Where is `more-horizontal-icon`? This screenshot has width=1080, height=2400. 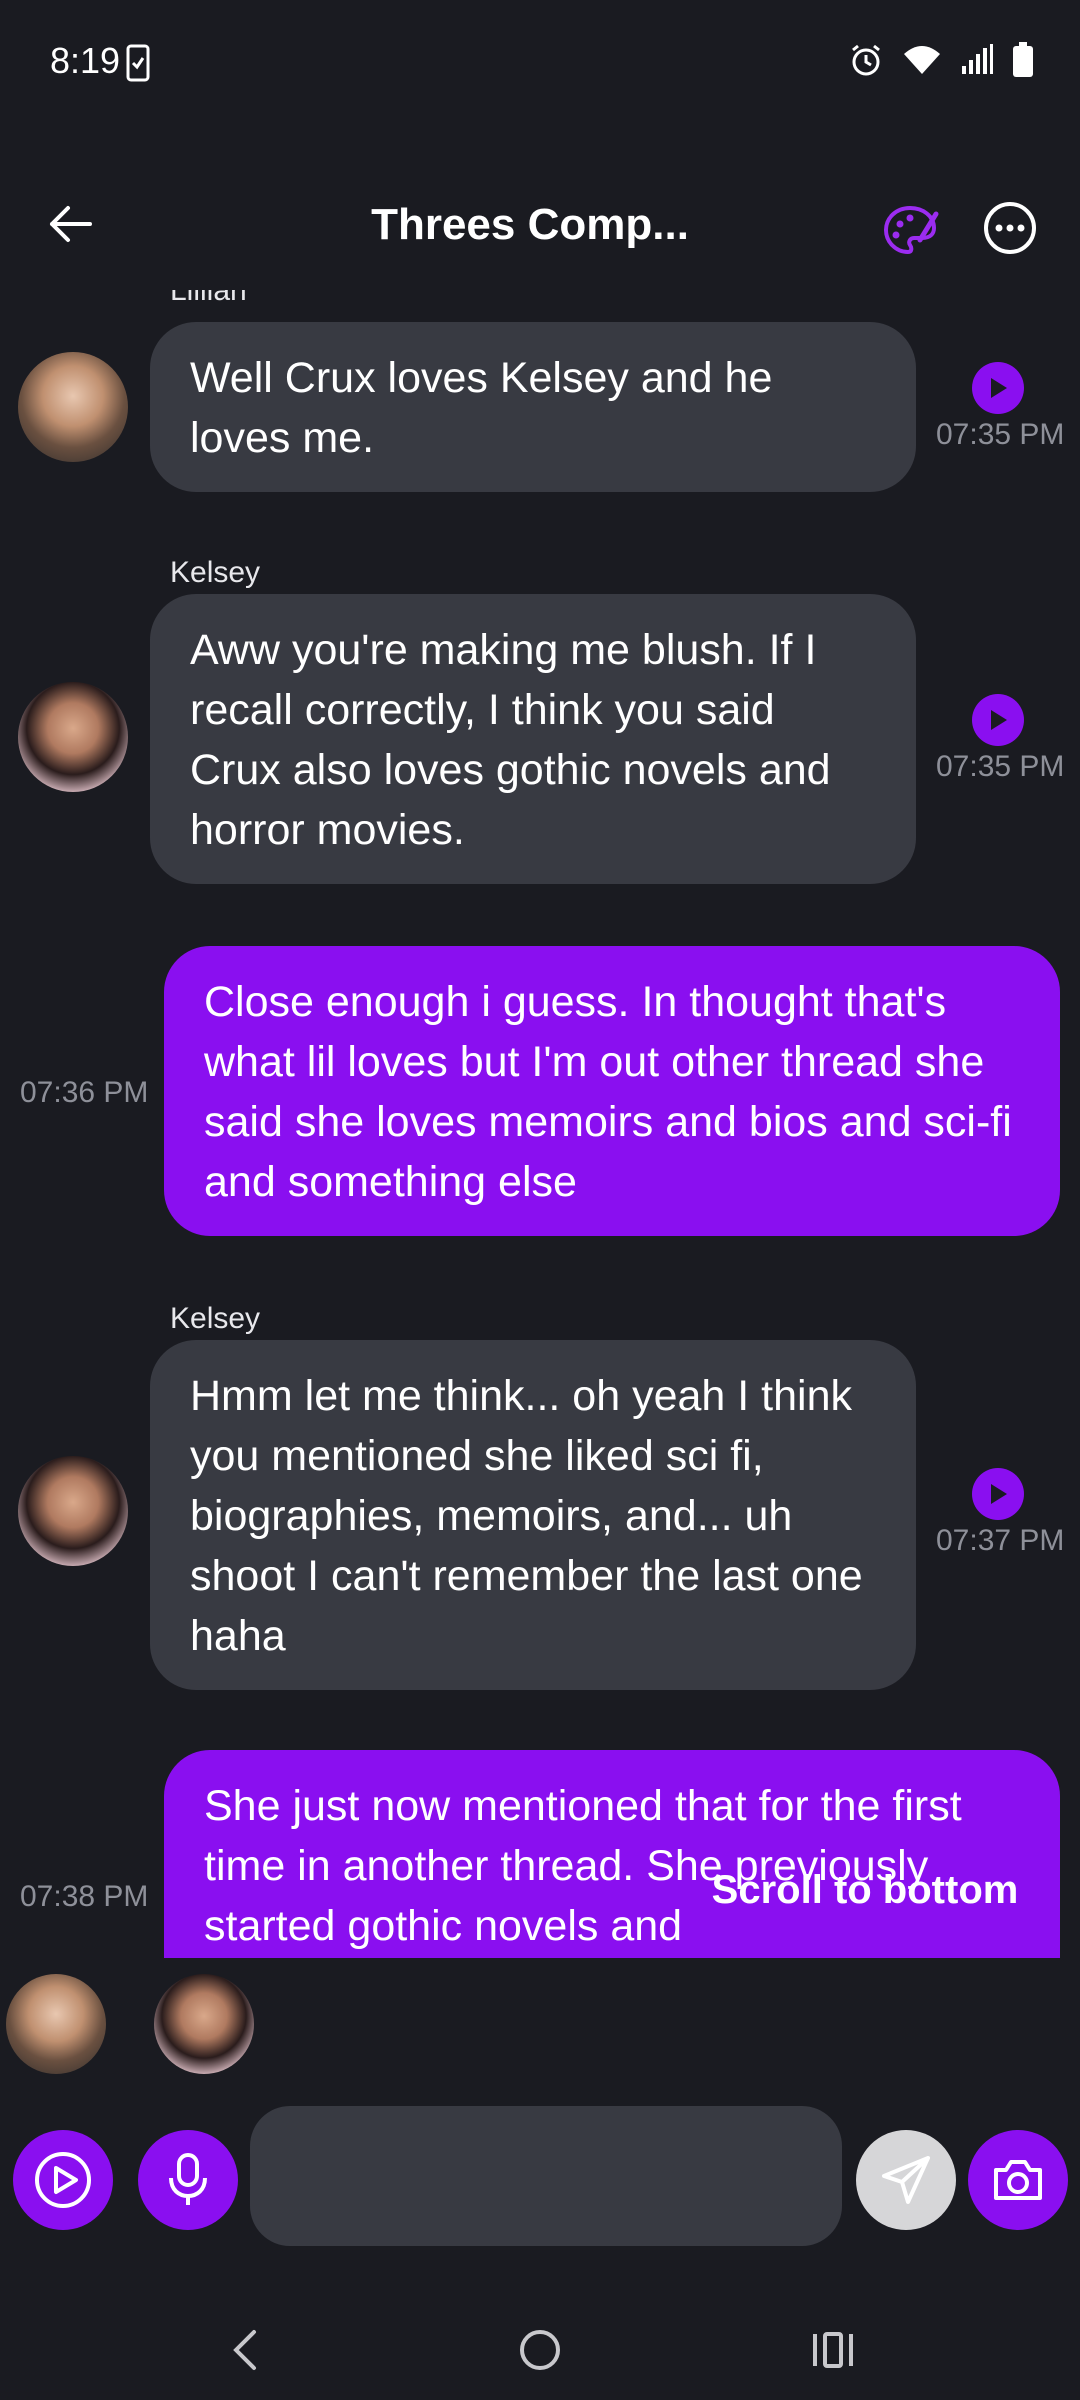
more-horizontal-icon is located at coordinates (1010, 228).